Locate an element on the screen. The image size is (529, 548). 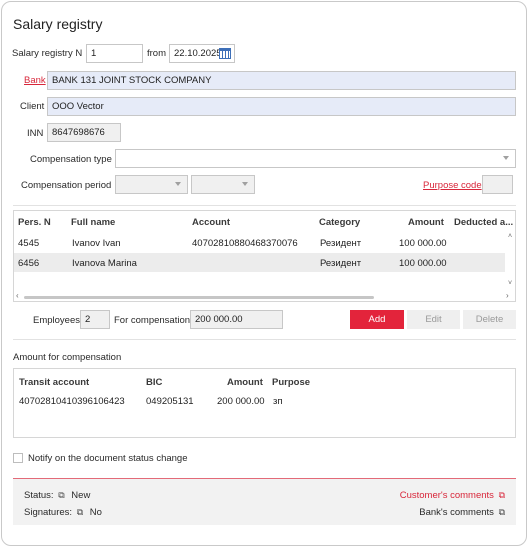
bank-field: BANK 131 JOINT STOCK COMPANY is located at coordinates (281, 80).